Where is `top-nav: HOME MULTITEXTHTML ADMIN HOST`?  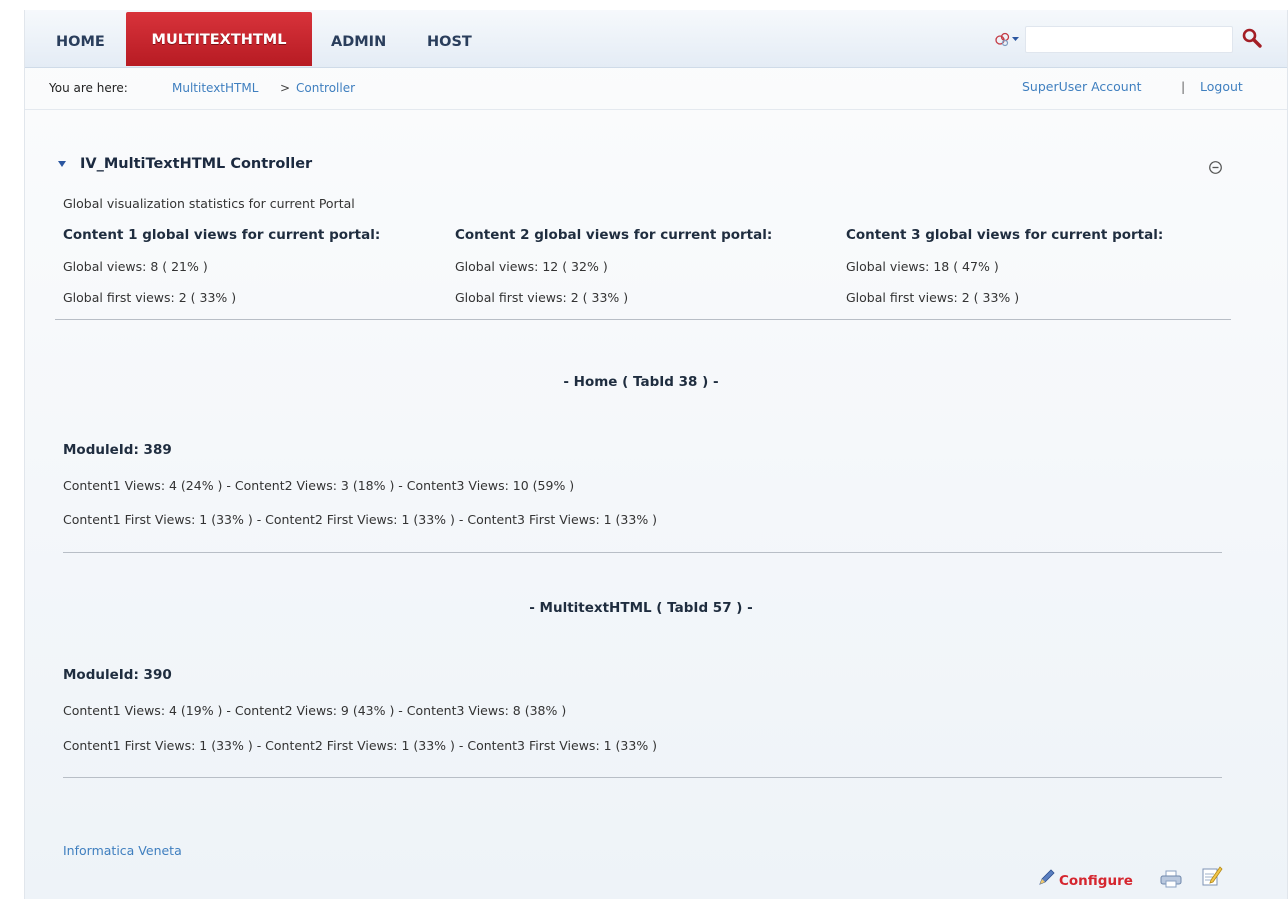 top-nav: HOME MULTITEXTHTML ADMIN HOST is located at coordinates (656, 39).